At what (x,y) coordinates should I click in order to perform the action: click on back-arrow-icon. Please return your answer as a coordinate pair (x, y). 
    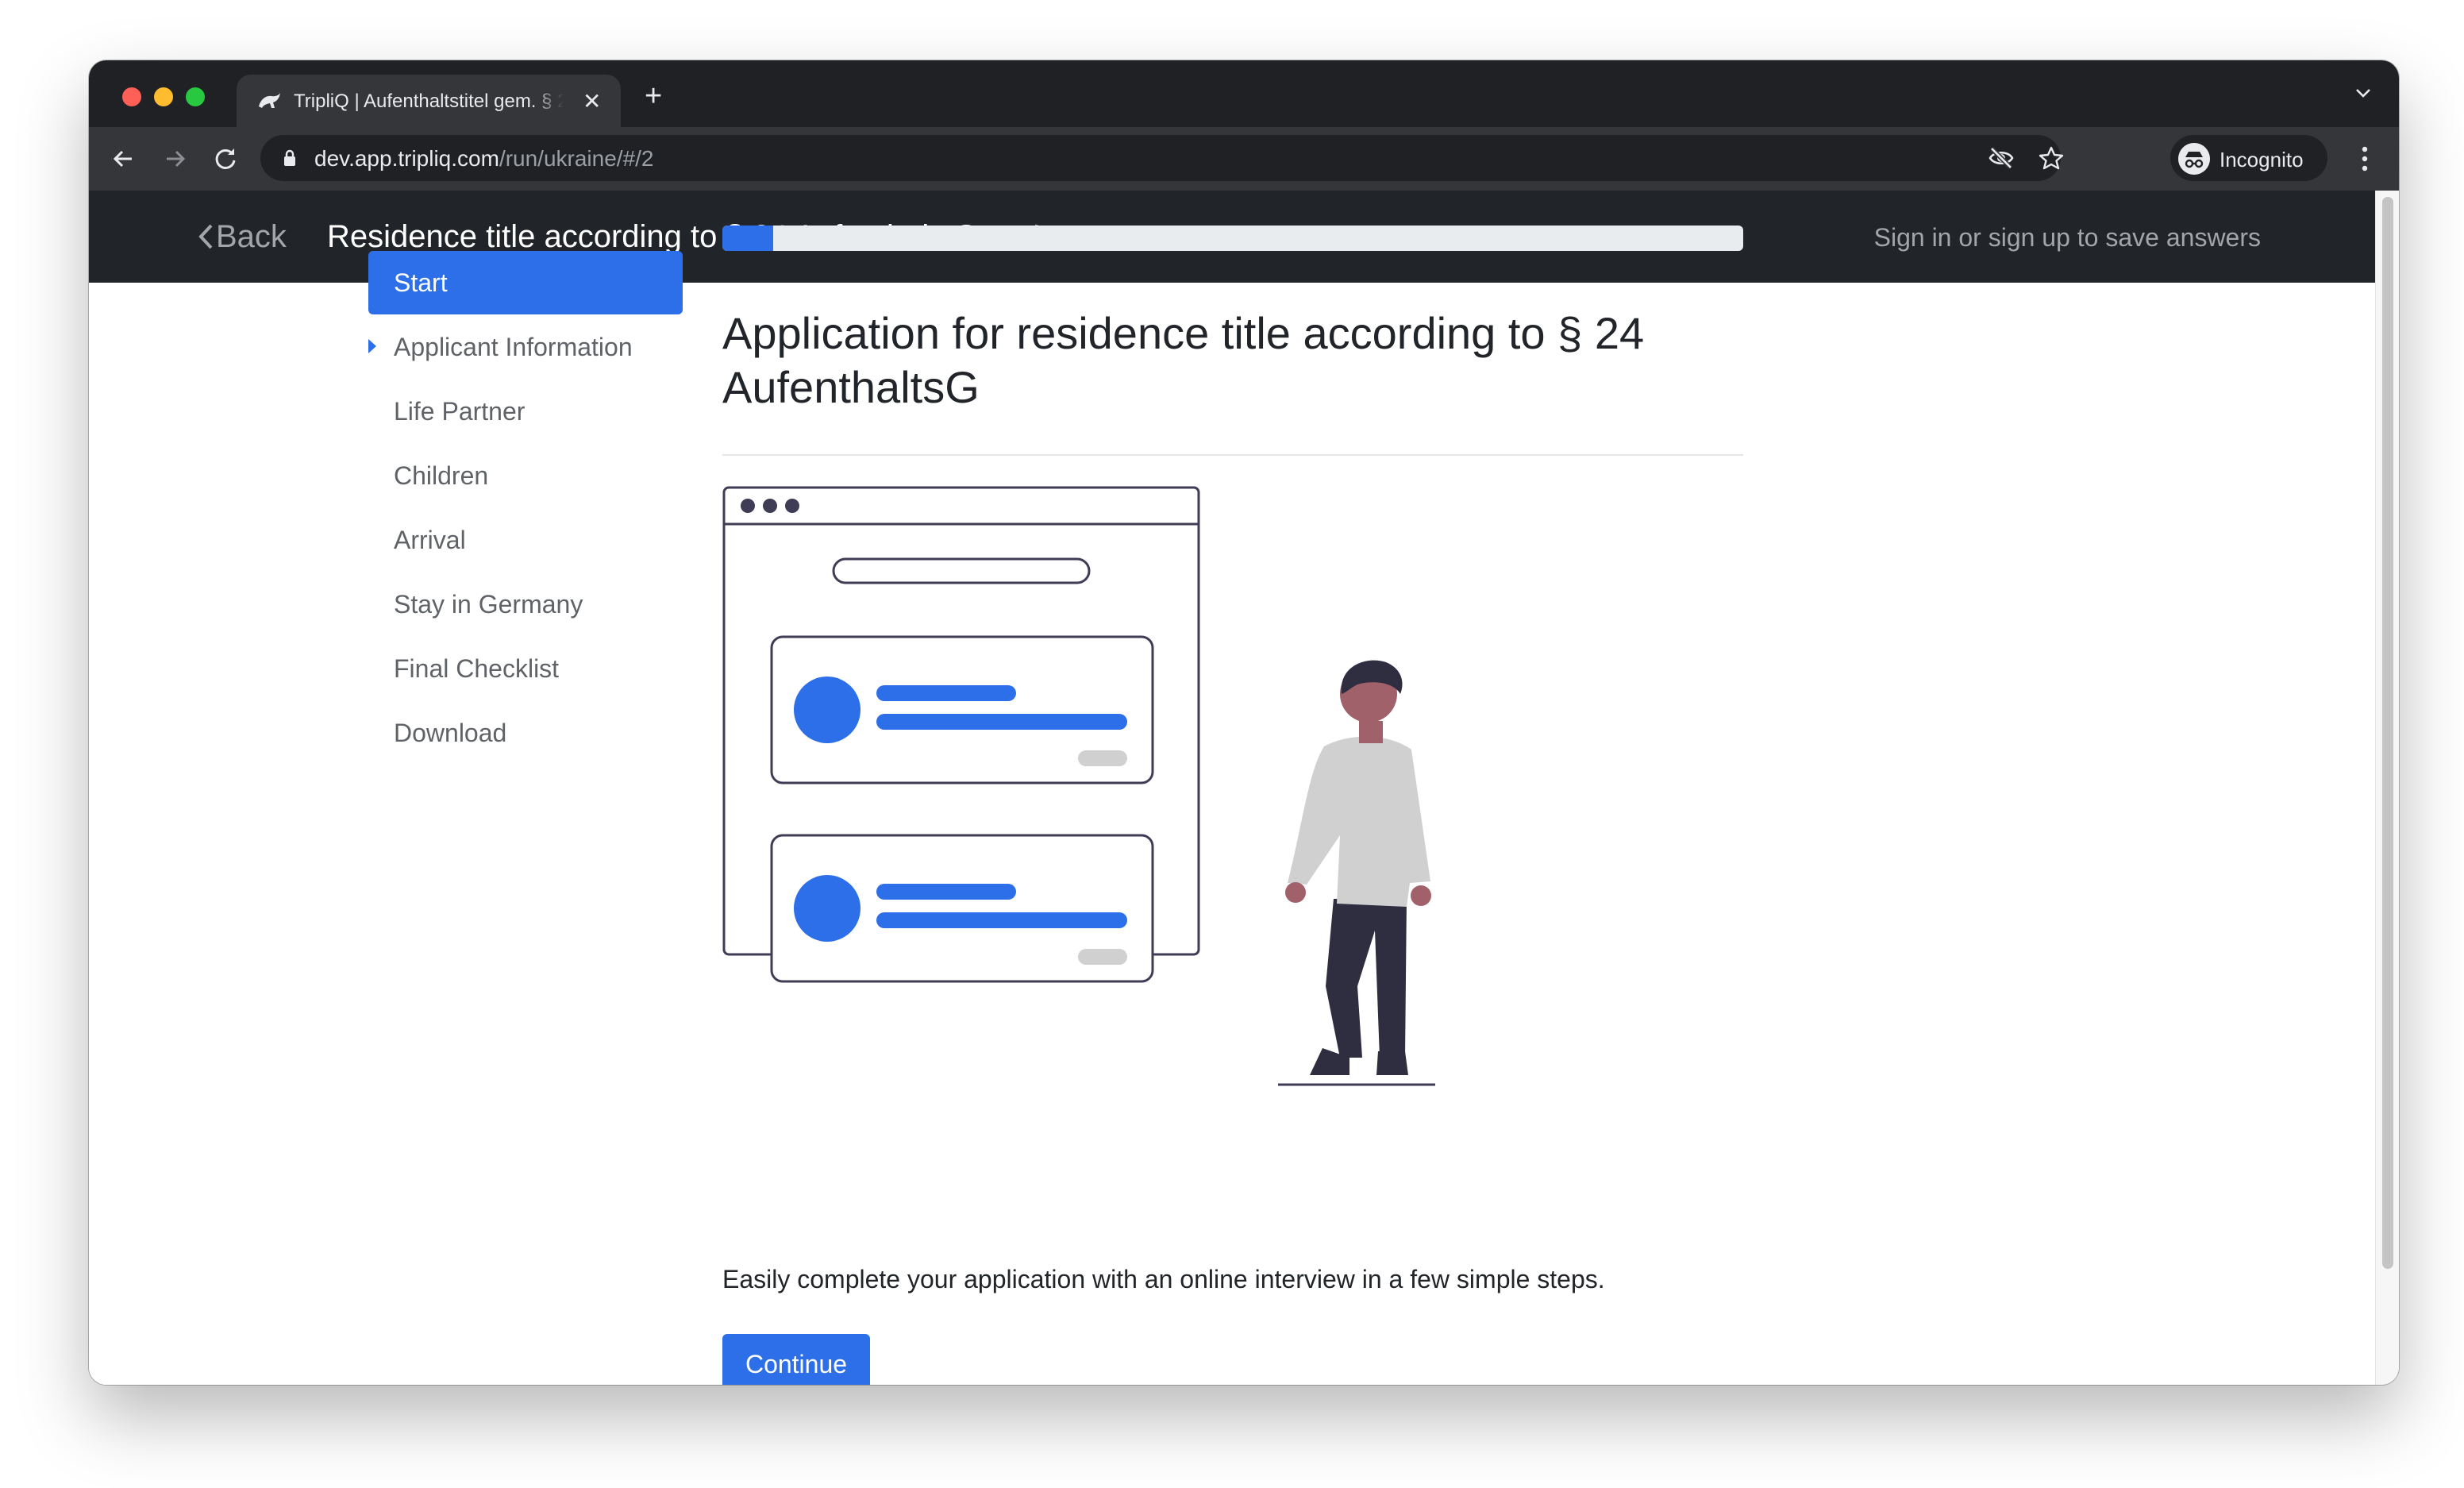
    Looking at the image, I should click on (124, 159).